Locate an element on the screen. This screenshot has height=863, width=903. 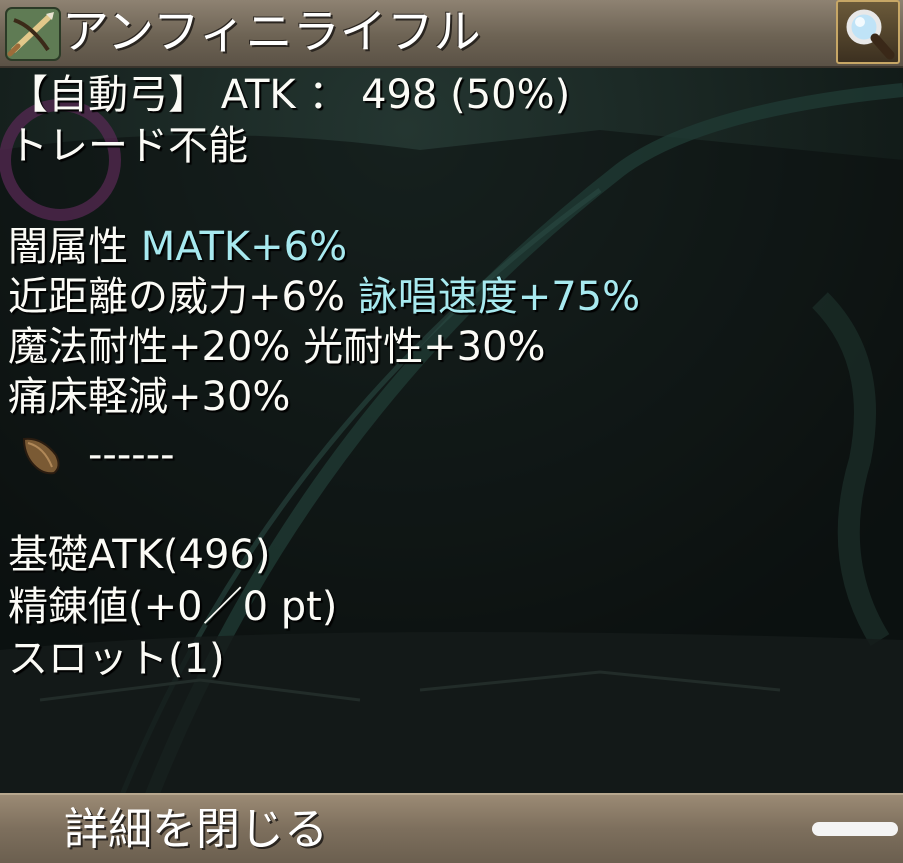
atk-value: ATK ： 498 (50%) is located at coordinates (395, 95).